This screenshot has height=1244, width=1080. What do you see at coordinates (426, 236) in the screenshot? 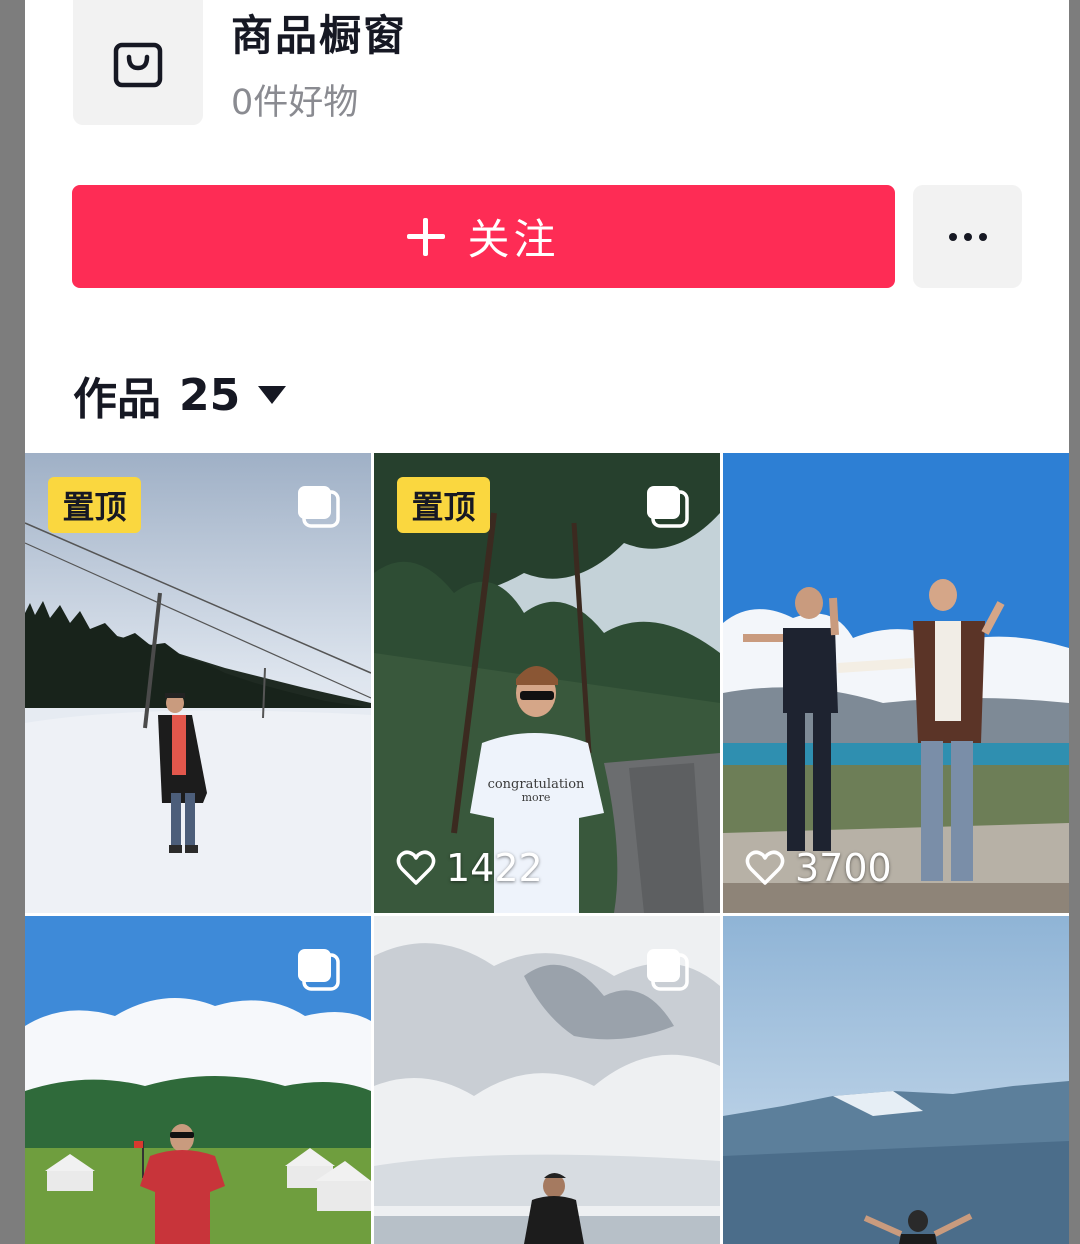
I see `plus-icon` at bounding box center [426, 236].